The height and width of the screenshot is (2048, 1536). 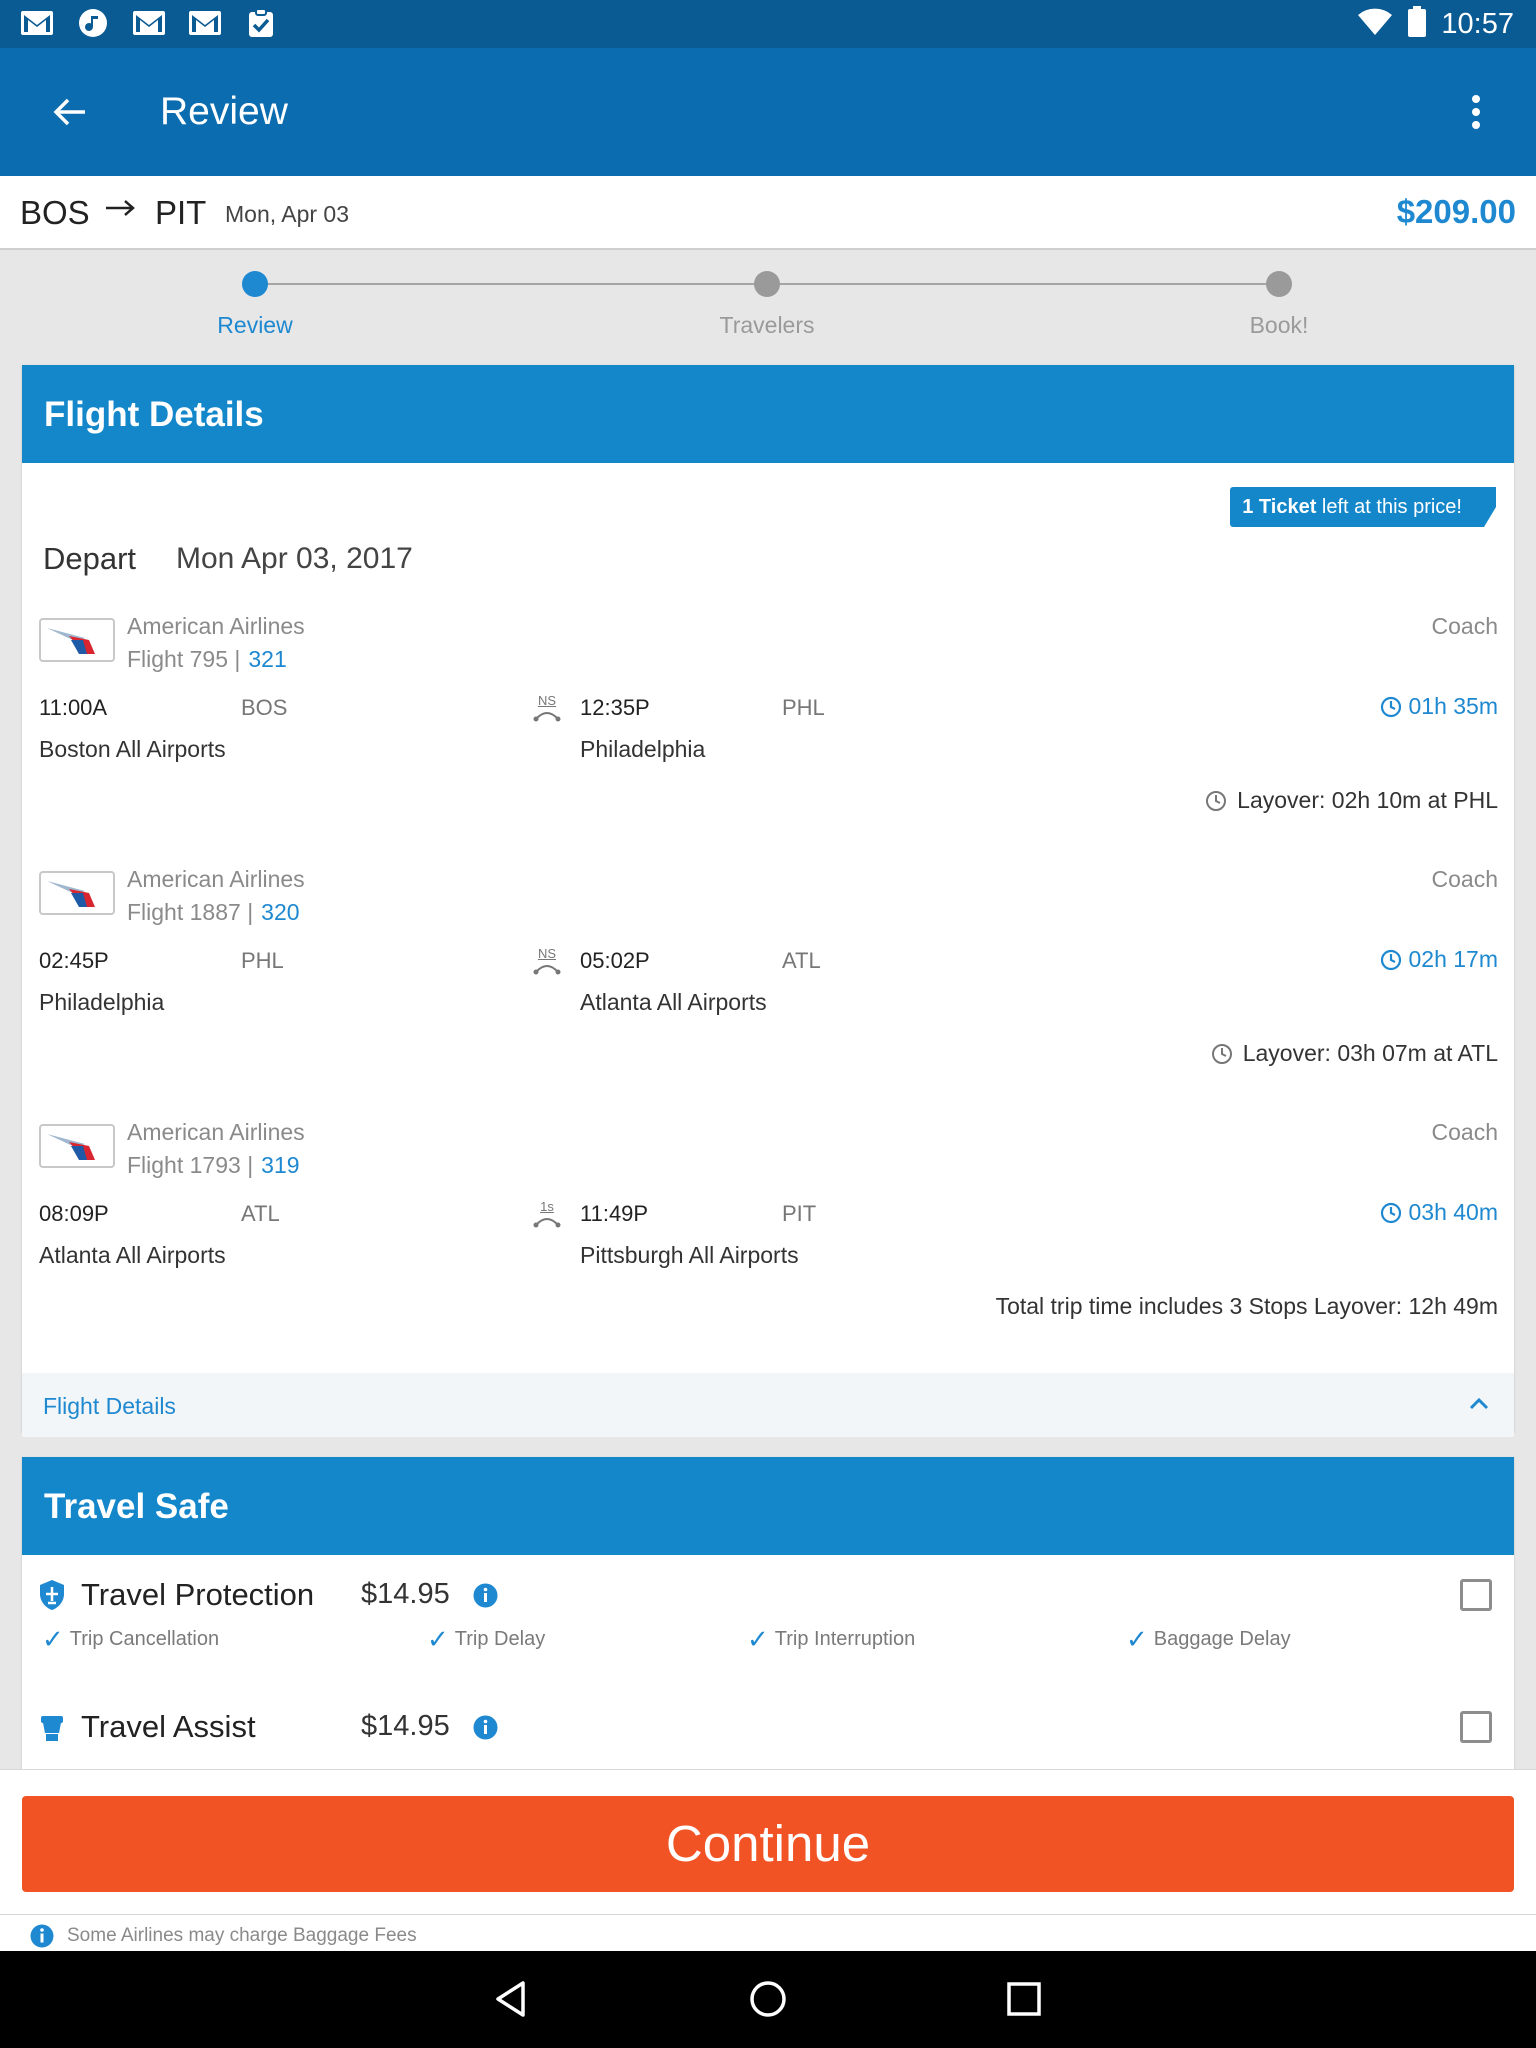 What do you see at coordinates (267, 659) in the screenshot?
I see `aircraft-code: 321` at bounding box center [267, 659].